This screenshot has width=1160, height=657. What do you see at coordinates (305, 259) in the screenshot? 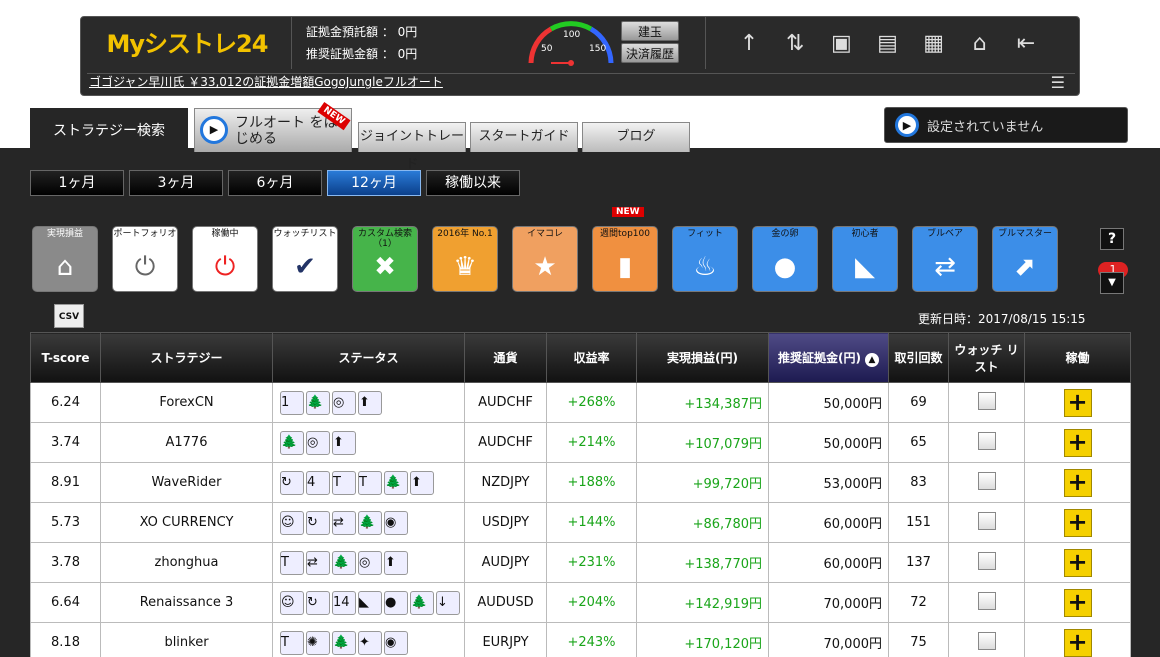
I see `category-check: ウォッチリスト ✔` at bounding box center [305, 259].